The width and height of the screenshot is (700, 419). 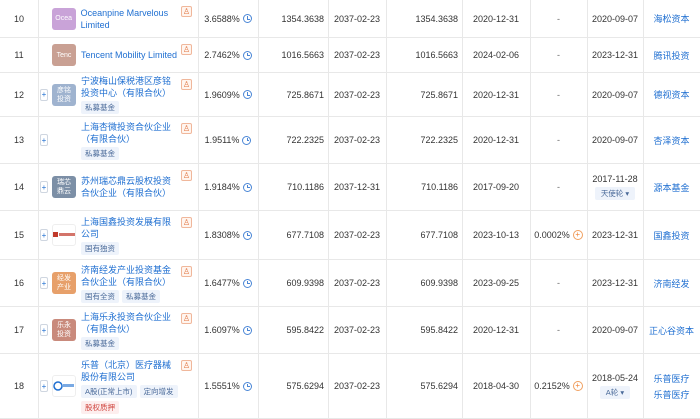 I want to click on indirect-ratio-value: 0.0002%, so click(x=552, y=235).